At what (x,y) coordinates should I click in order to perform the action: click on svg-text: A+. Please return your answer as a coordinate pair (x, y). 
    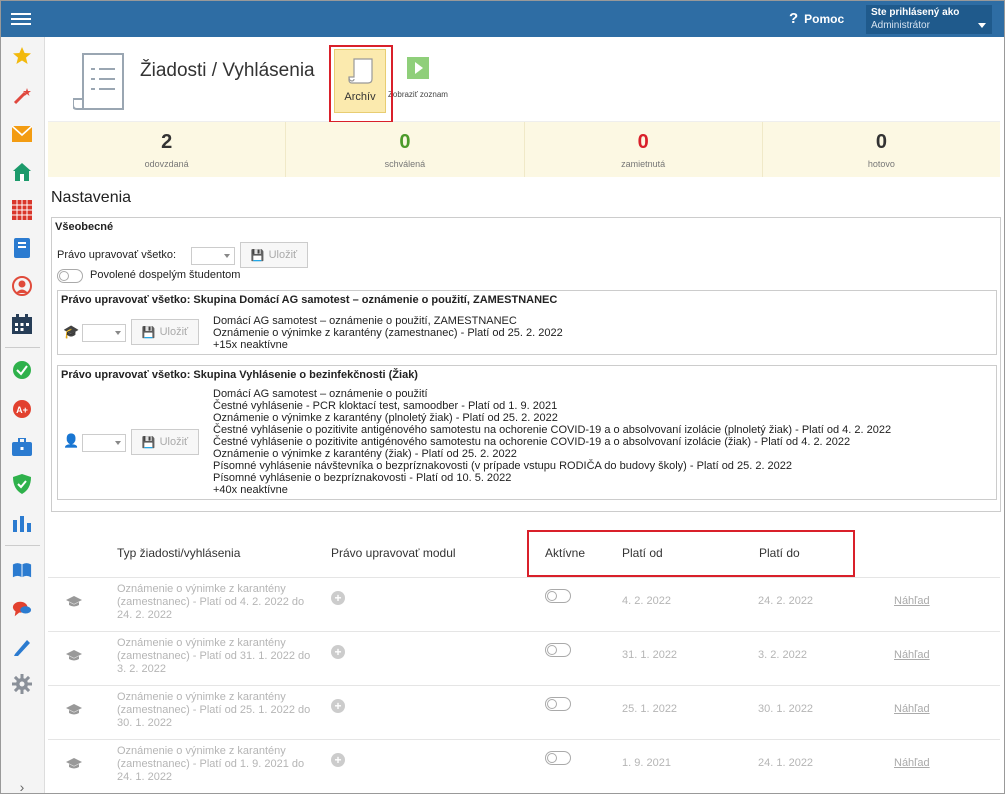
    Looking at the image, I should click on (22, 410).